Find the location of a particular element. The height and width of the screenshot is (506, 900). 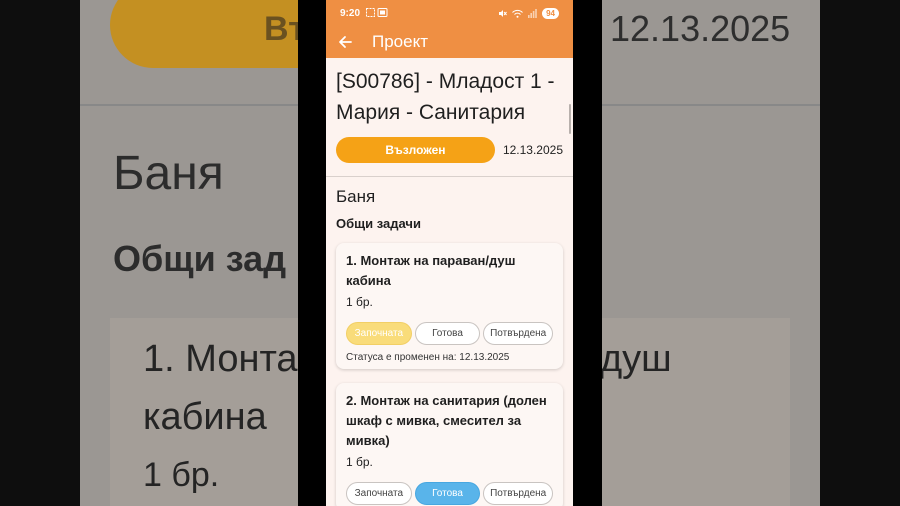

background-task-line2: кабина is located at coordinates (205, 417).